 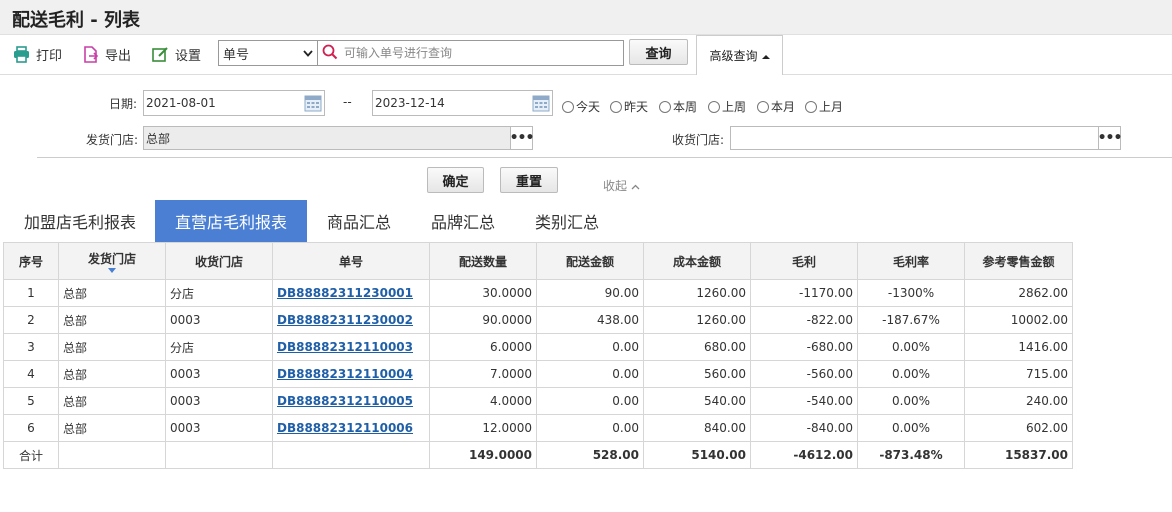 What do you see at coordinates (351, 261) in the screenshot?
I see `column-header: 单号` at bounding box center [351, 261].